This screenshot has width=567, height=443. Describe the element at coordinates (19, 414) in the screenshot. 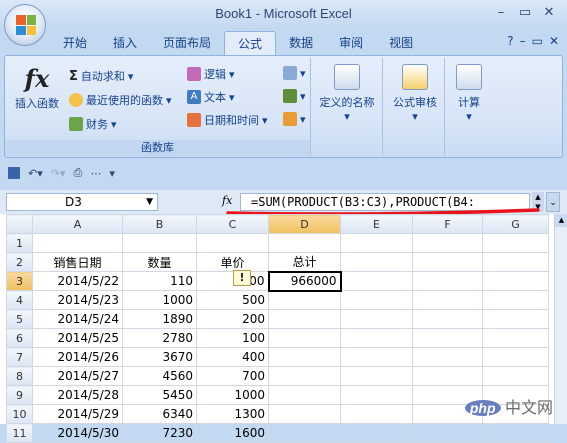

I see `row-header: 10` at that location.